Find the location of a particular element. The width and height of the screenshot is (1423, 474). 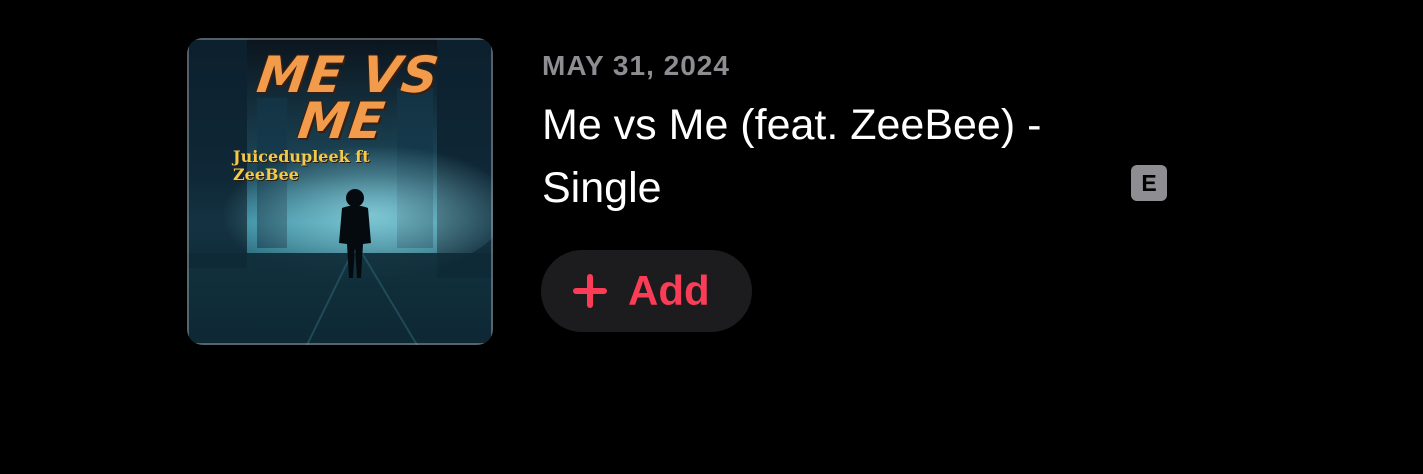

add-button: Add is located at coordinates (646, 291).